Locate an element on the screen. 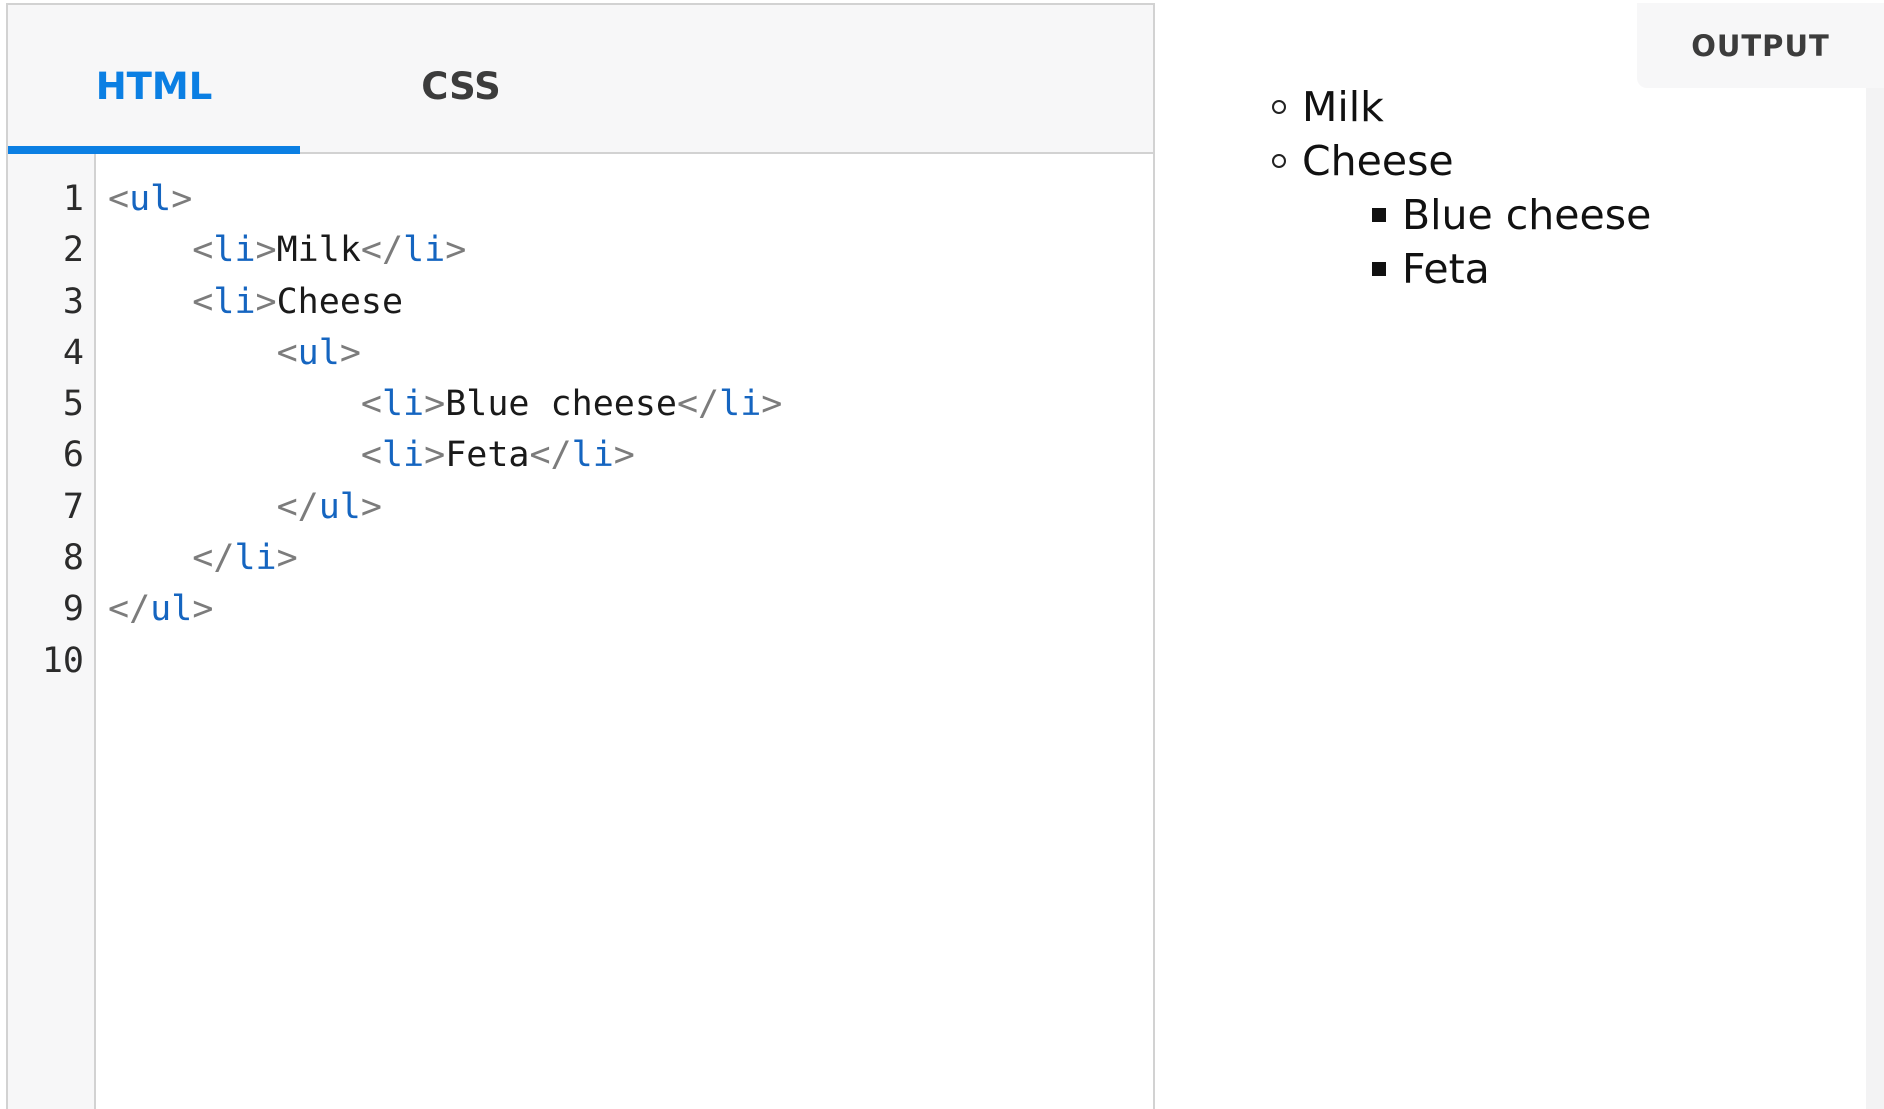 This screenshot has width=1884, height=1109. line-number: 3 is located at coordinates (73, 301).